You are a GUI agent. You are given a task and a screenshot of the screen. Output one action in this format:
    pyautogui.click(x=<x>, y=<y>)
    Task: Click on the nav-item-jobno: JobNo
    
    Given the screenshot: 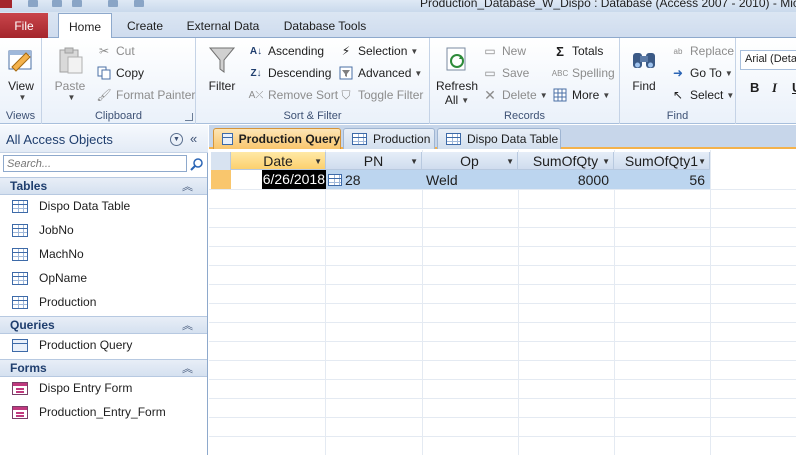 What is the action you would take?
    pyautogui.click(x=103, y=230)
    